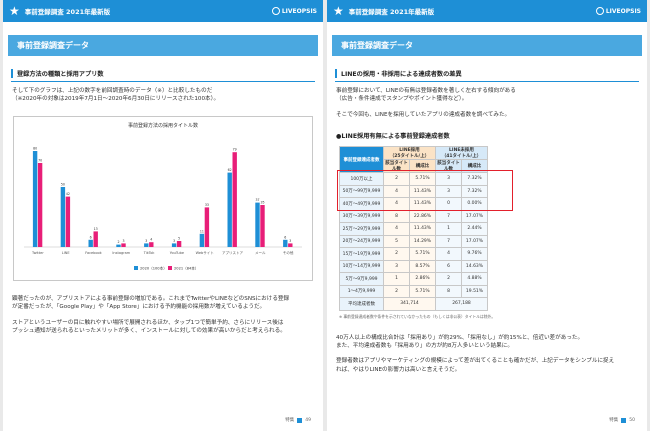  Describe the element at coordinates (202, 240) in the screenshot. I see `bar-Webサイト-0` at that location.